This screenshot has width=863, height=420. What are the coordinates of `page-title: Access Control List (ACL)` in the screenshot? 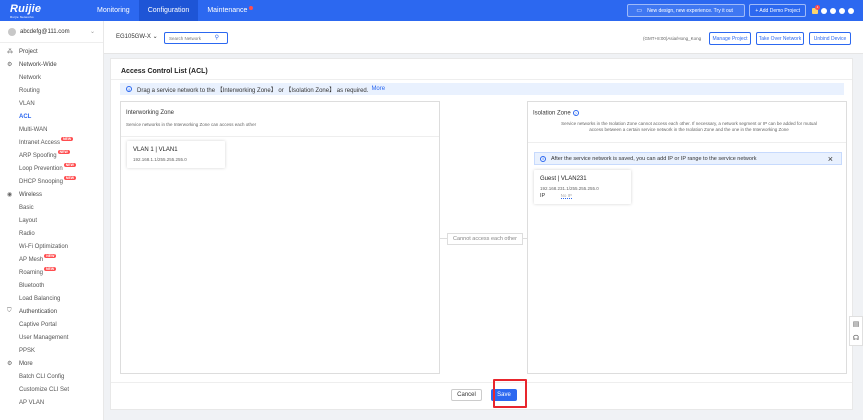 It's located at (164, 71).